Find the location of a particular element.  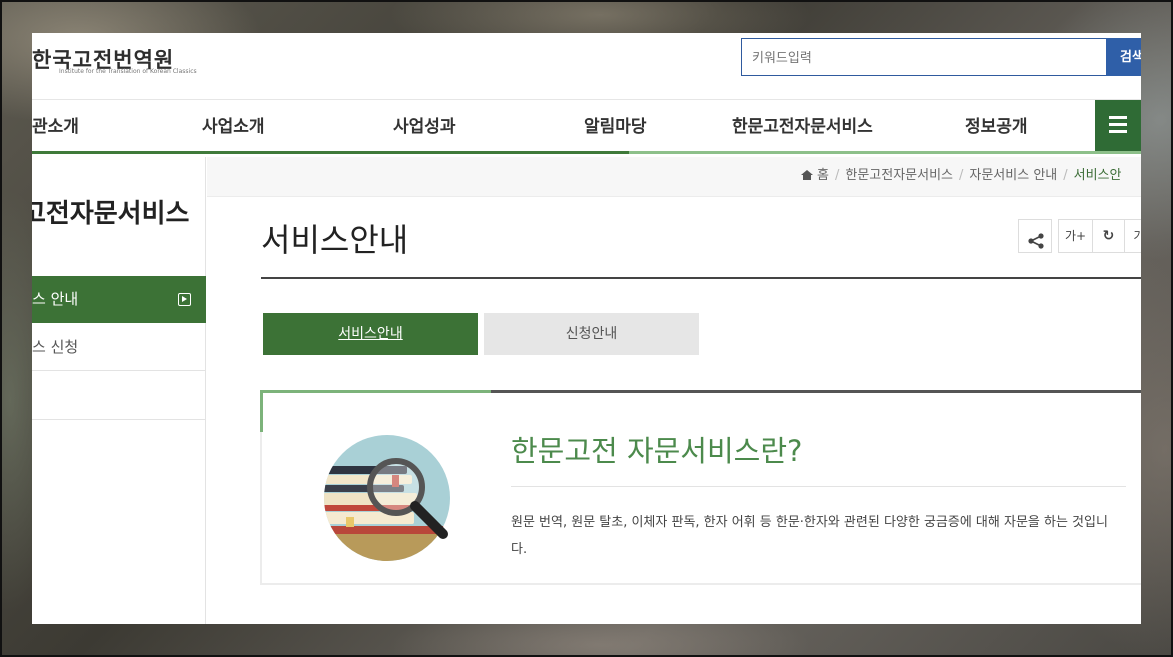

info-divider is located at coordinates (818, 486).